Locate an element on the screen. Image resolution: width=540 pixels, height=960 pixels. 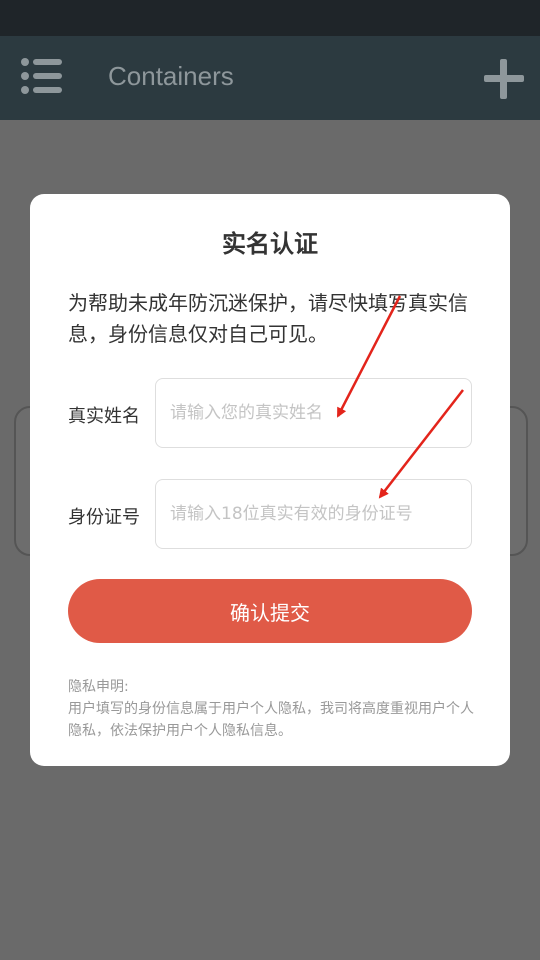
dialog-title: 实名认证 is located at coordinates (270, 244).